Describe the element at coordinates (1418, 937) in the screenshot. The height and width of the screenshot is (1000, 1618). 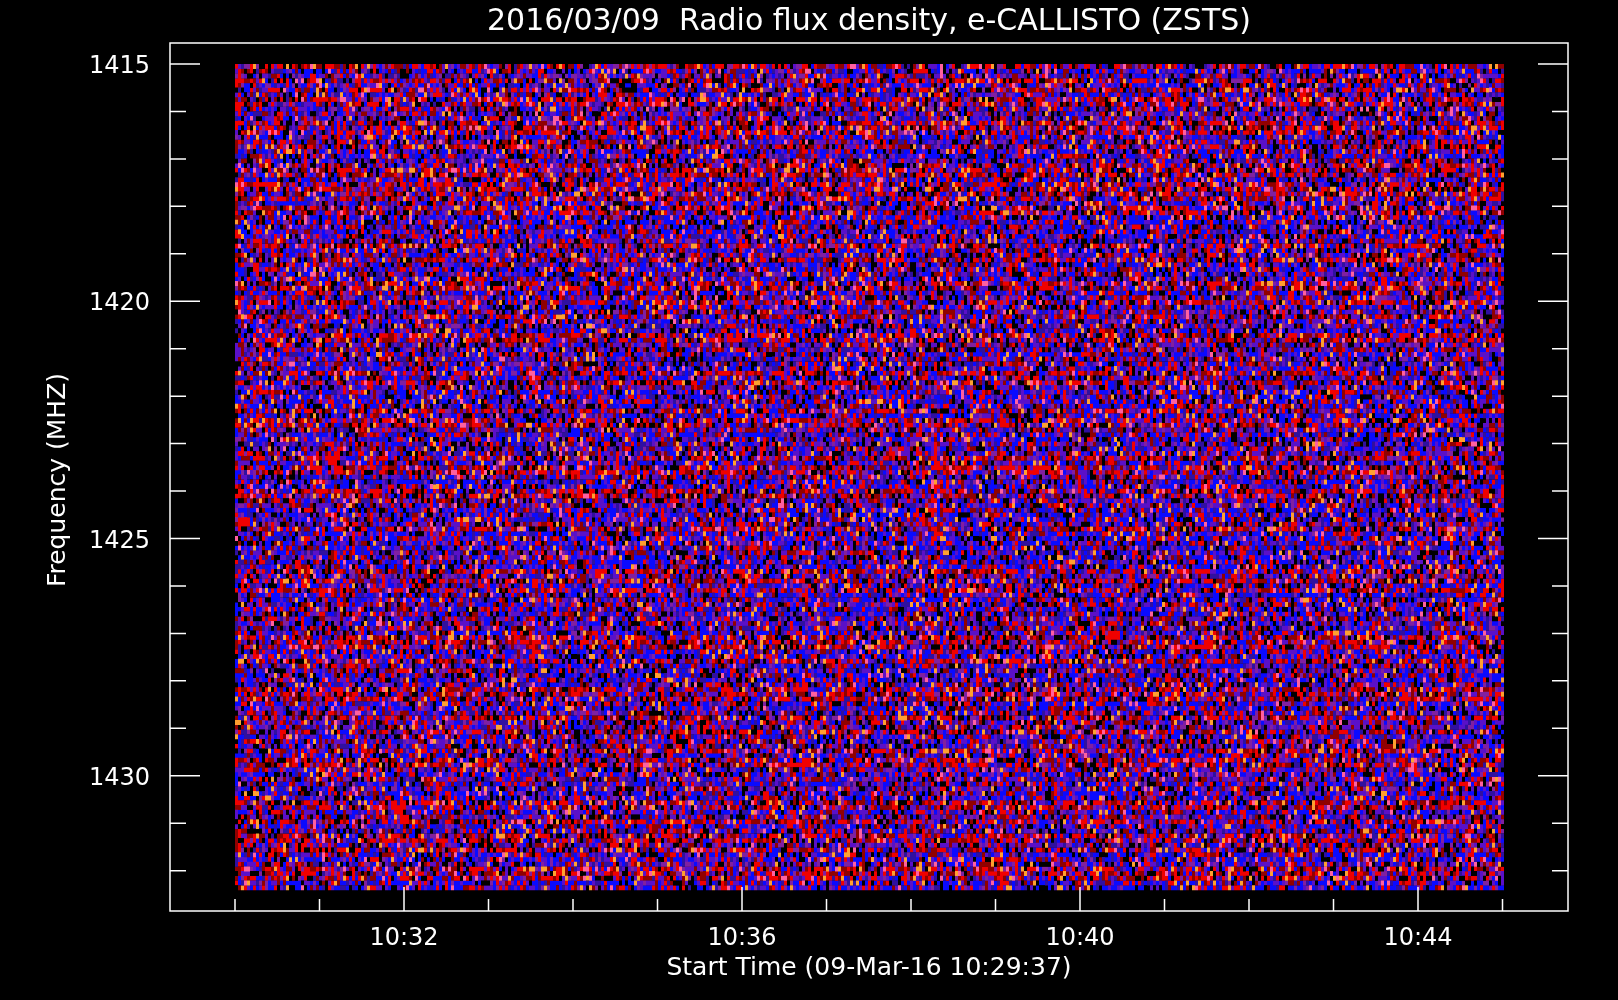
I see `tick-label: 10:44` at that location.